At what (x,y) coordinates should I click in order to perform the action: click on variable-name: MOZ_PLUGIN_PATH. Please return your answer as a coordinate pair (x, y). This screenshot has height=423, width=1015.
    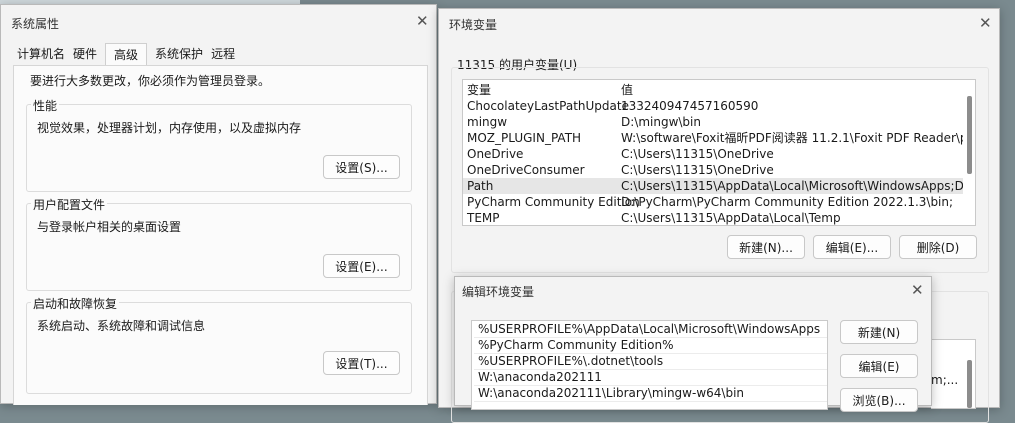
    Looking at the image, I should click on (524, 138).